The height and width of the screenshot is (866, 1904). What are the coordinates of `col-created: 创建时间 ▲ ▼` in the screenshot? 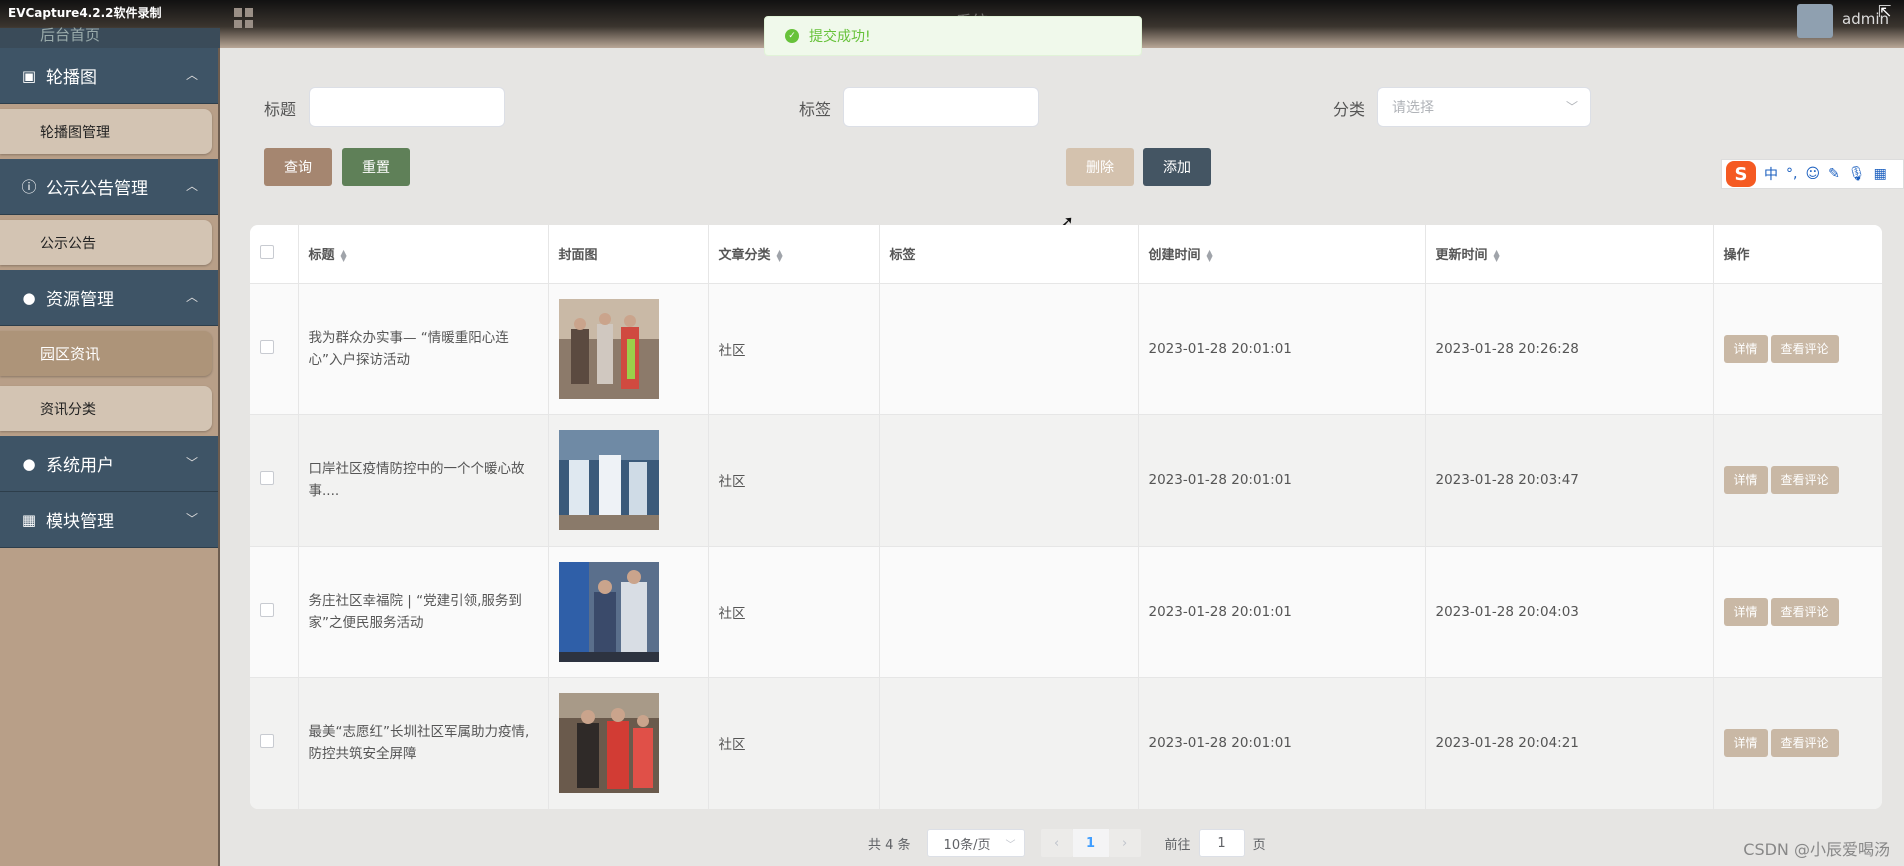 It's located at (1282, 254).